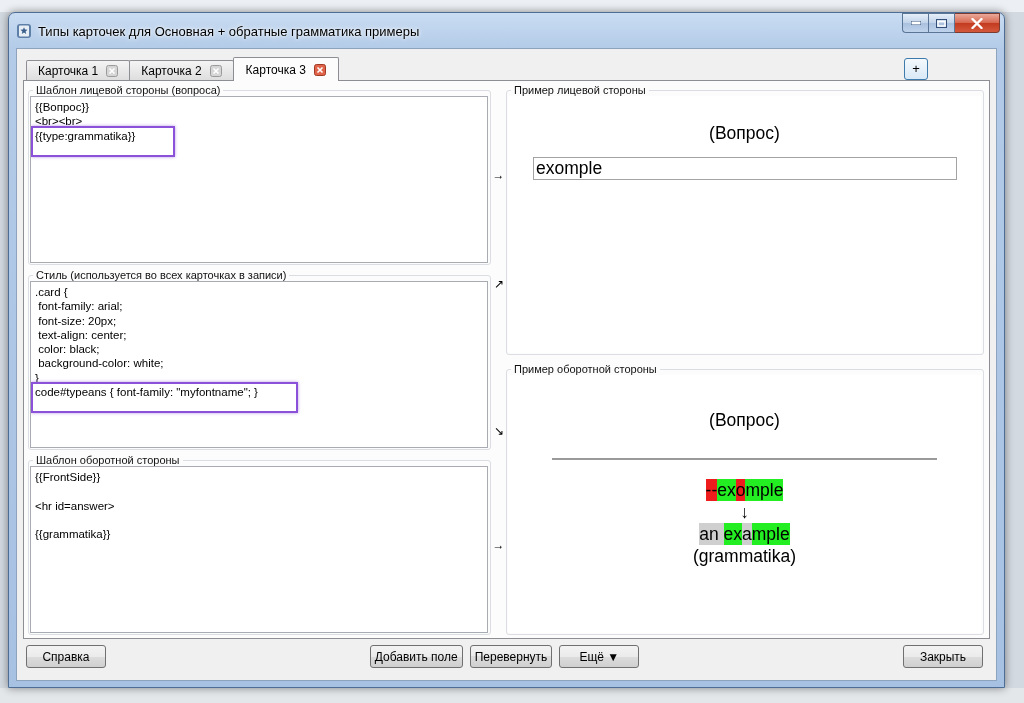  Describe the element at coordinates (108, 460) in the screenshot. I see `group-title: Шаблон оборотной стороны` at that location.